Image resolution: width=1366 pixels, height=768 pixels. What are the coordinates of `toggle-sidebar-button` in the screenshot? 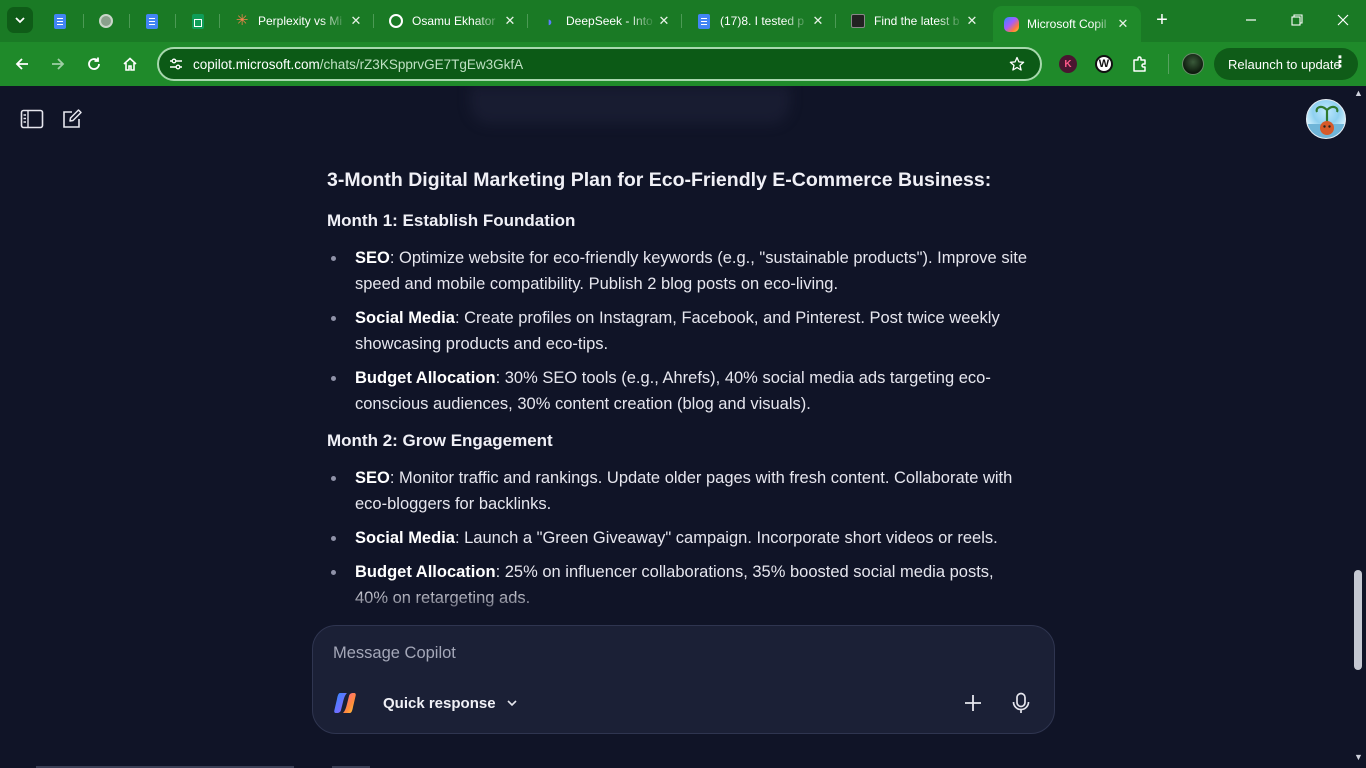 It's located at (32, 119).